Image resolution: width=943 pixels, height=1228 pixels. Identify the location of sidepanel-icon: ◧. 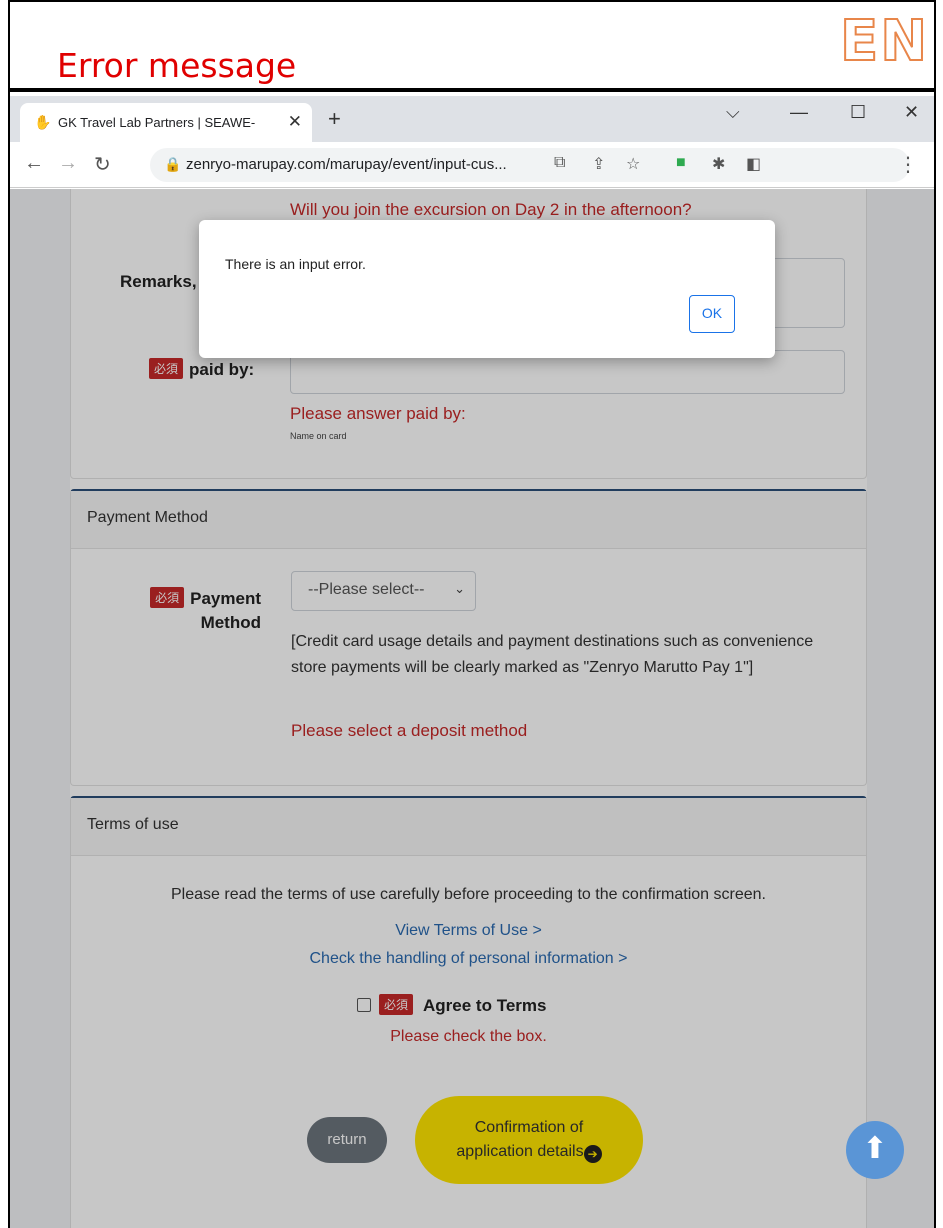
(753, 164).